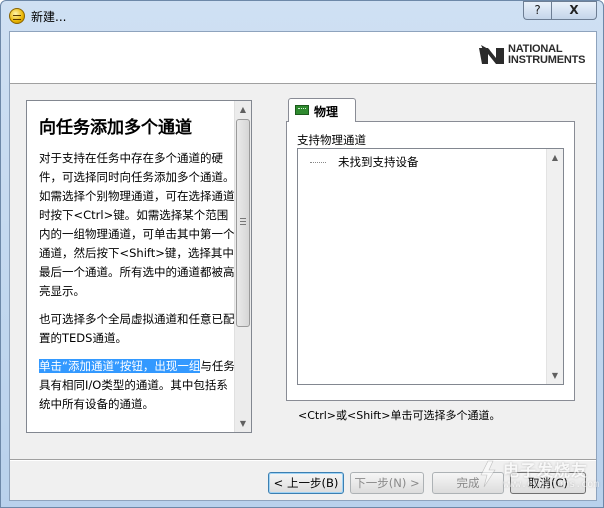 This screenshot has height=508, width=604. I want to click on tree-item-label: 未找到支持设备, so click(378, 162).